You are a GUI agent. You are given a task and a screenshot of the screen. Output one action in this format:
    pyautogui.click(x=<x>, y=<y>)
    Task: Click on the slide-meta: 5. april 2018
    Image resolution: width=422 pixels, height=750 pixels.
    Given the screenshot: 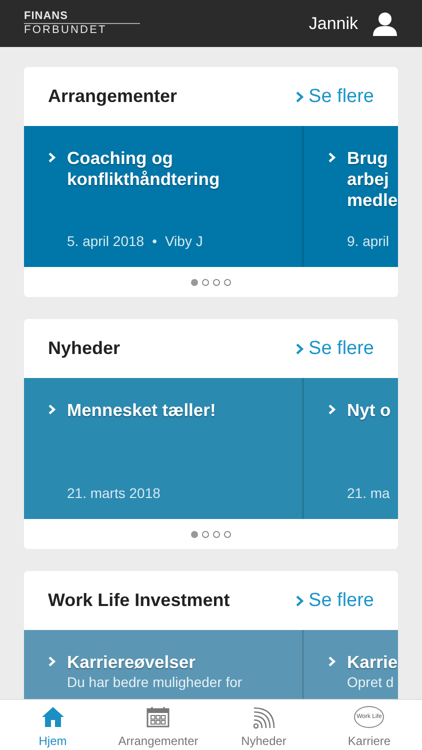 What is the action you would take?
    pyautogui.click(x=105, y=241)
    